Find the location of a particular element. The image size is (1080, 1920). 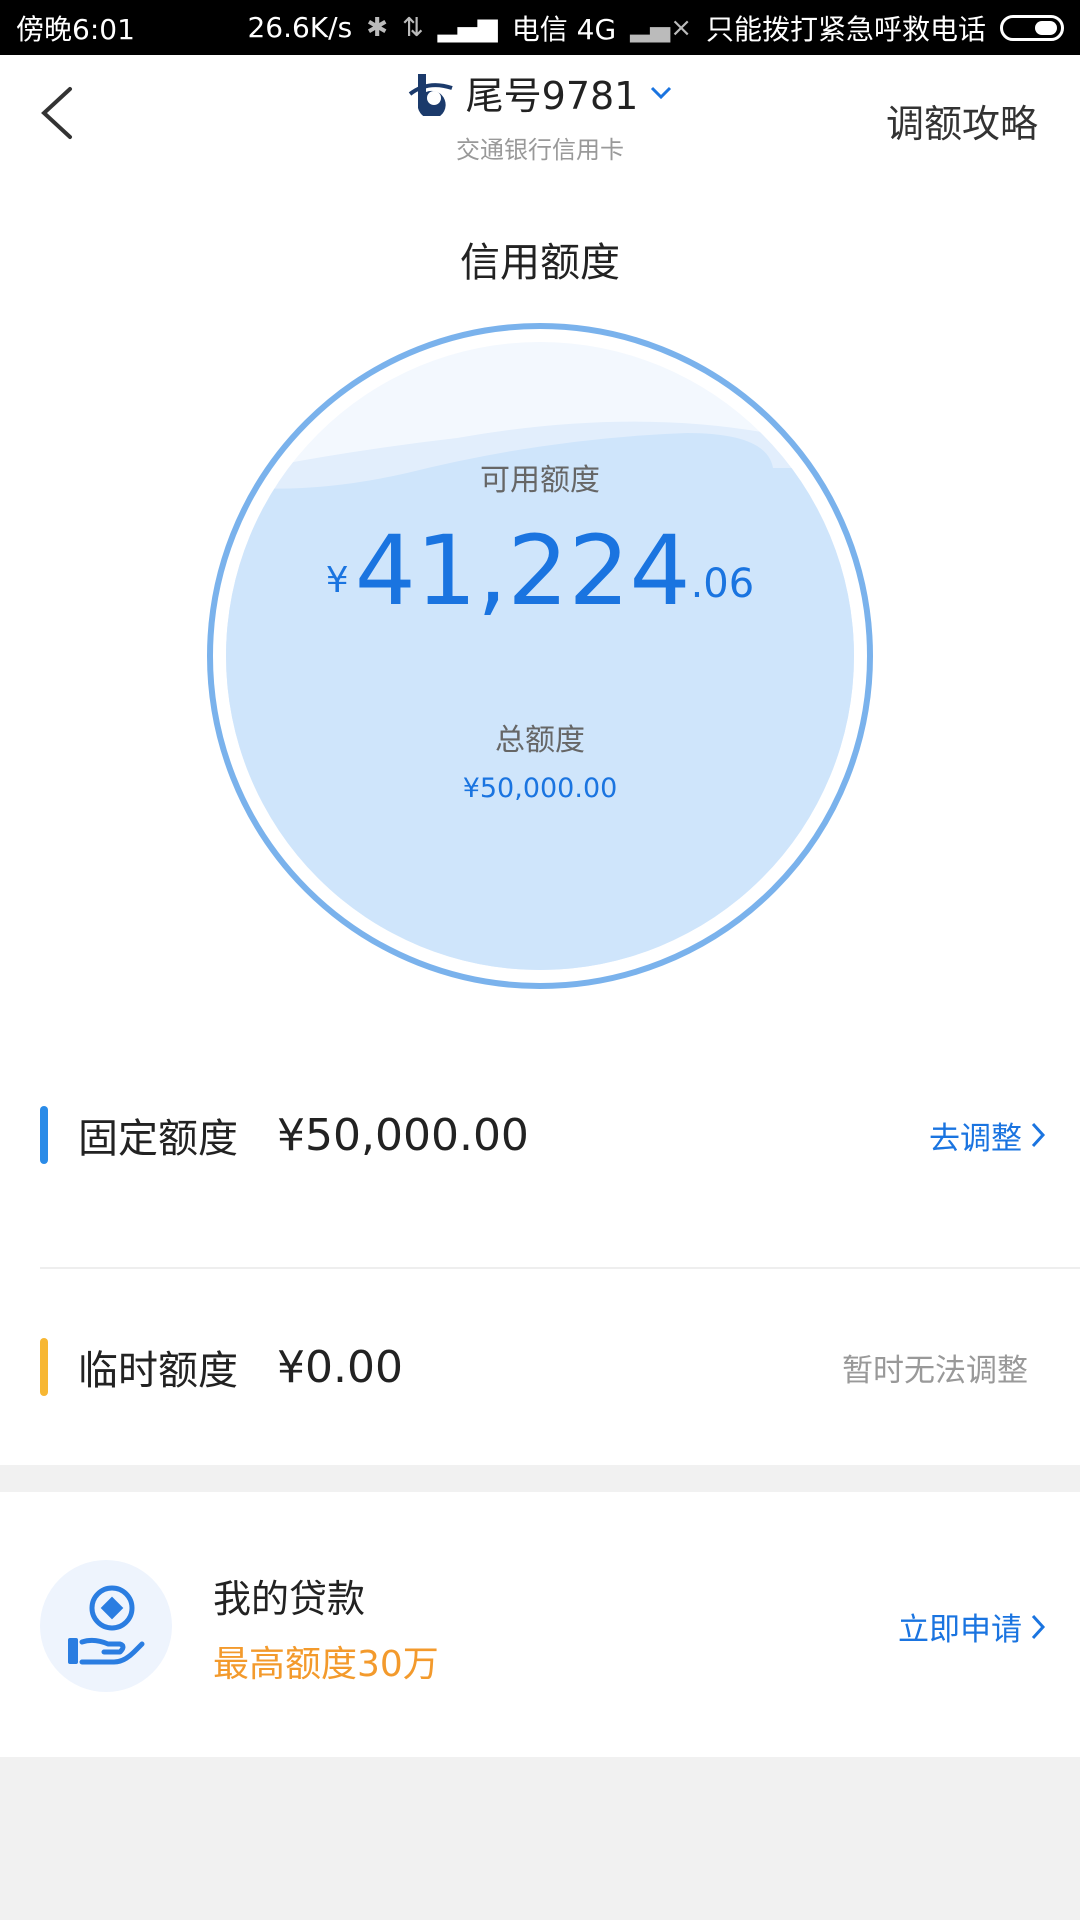

available-label: 可用额度 is located at coordinates (540, 480).